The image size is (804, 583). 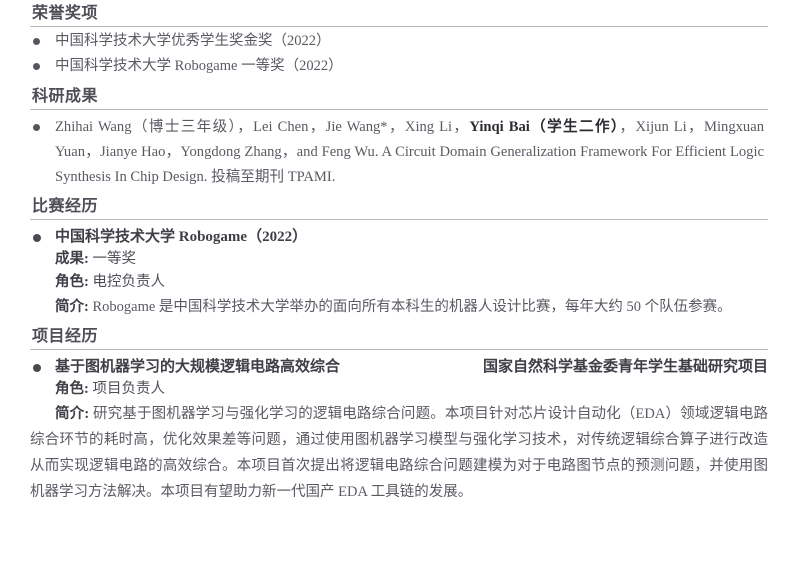 I want to click on project-funding-label: 国家自然科学基金委青年学生基础研究项目, so click(x=625, y=367).